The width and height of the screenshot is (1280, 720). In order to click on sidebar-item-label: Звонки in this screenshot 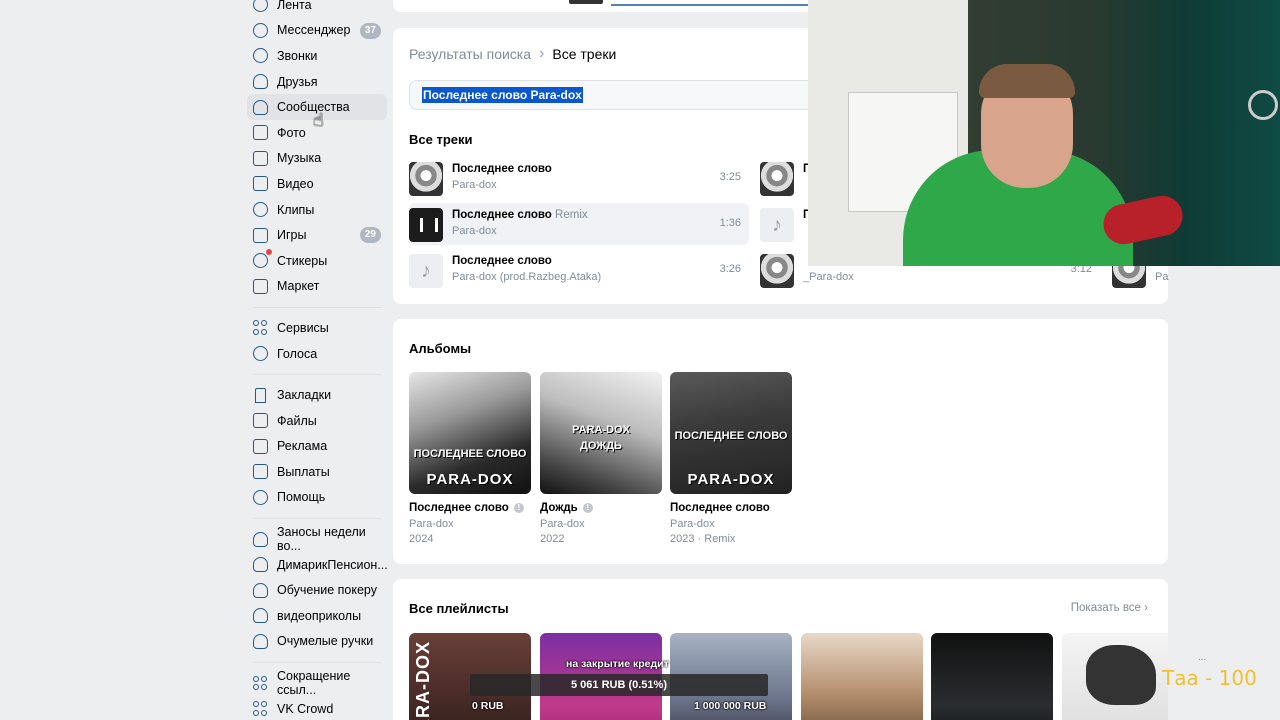, I will do `click(297, 55)`.